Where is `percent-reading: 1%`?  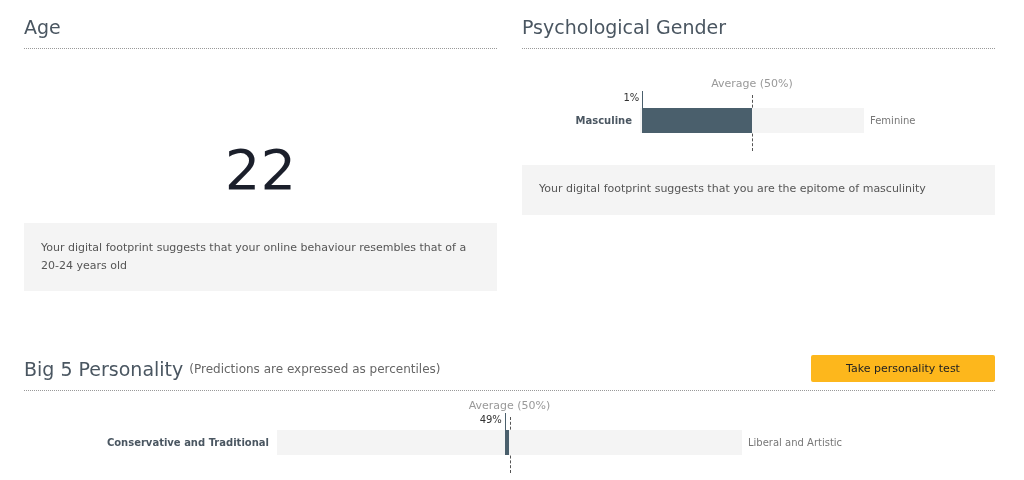 percent-reading: 1% is located at coordinates (632, 97).